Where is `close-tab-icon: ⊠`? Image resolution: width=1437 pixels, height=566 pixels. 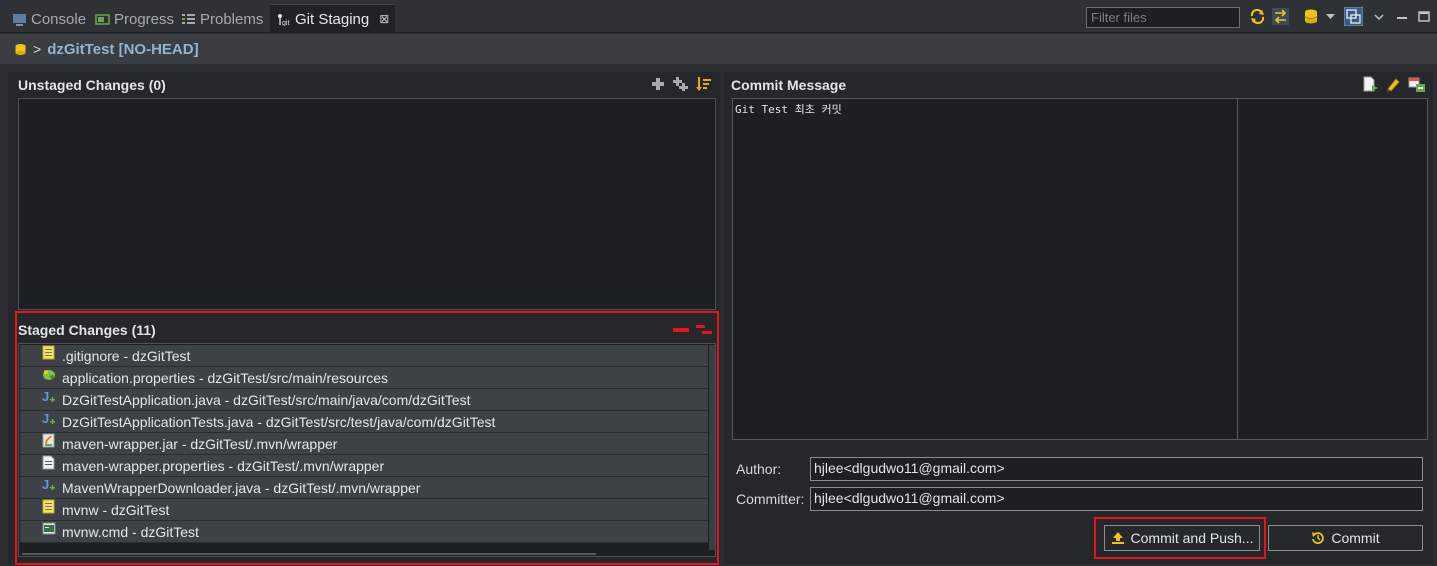
close-tab-icon: ⊠ is located at coordinates (384, 19).